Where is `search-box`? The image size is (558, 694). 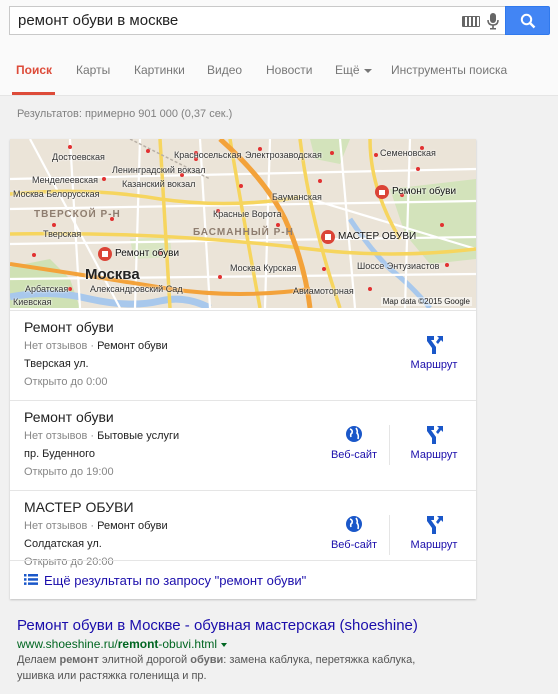
search-box is located at coordinates (257, 20).